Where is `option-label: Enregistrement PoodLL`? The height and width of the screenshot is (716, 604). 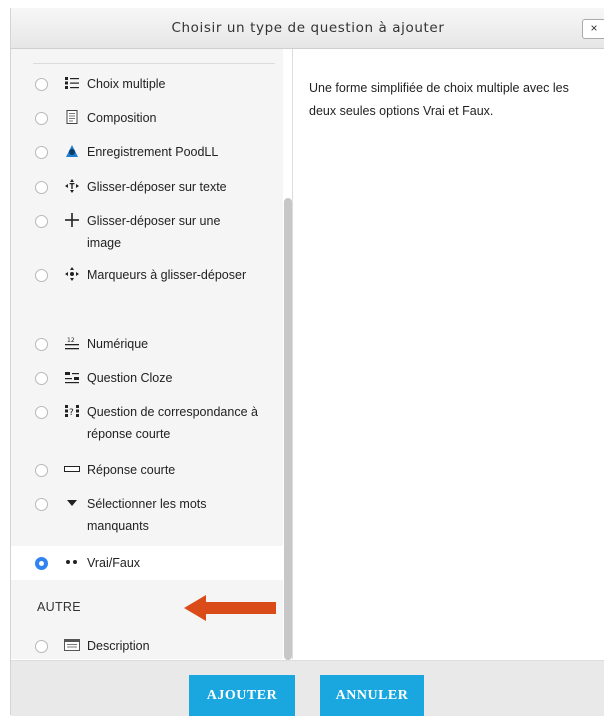
option-label: Enregistrement PoodLL is located at coordinates (153, 152).